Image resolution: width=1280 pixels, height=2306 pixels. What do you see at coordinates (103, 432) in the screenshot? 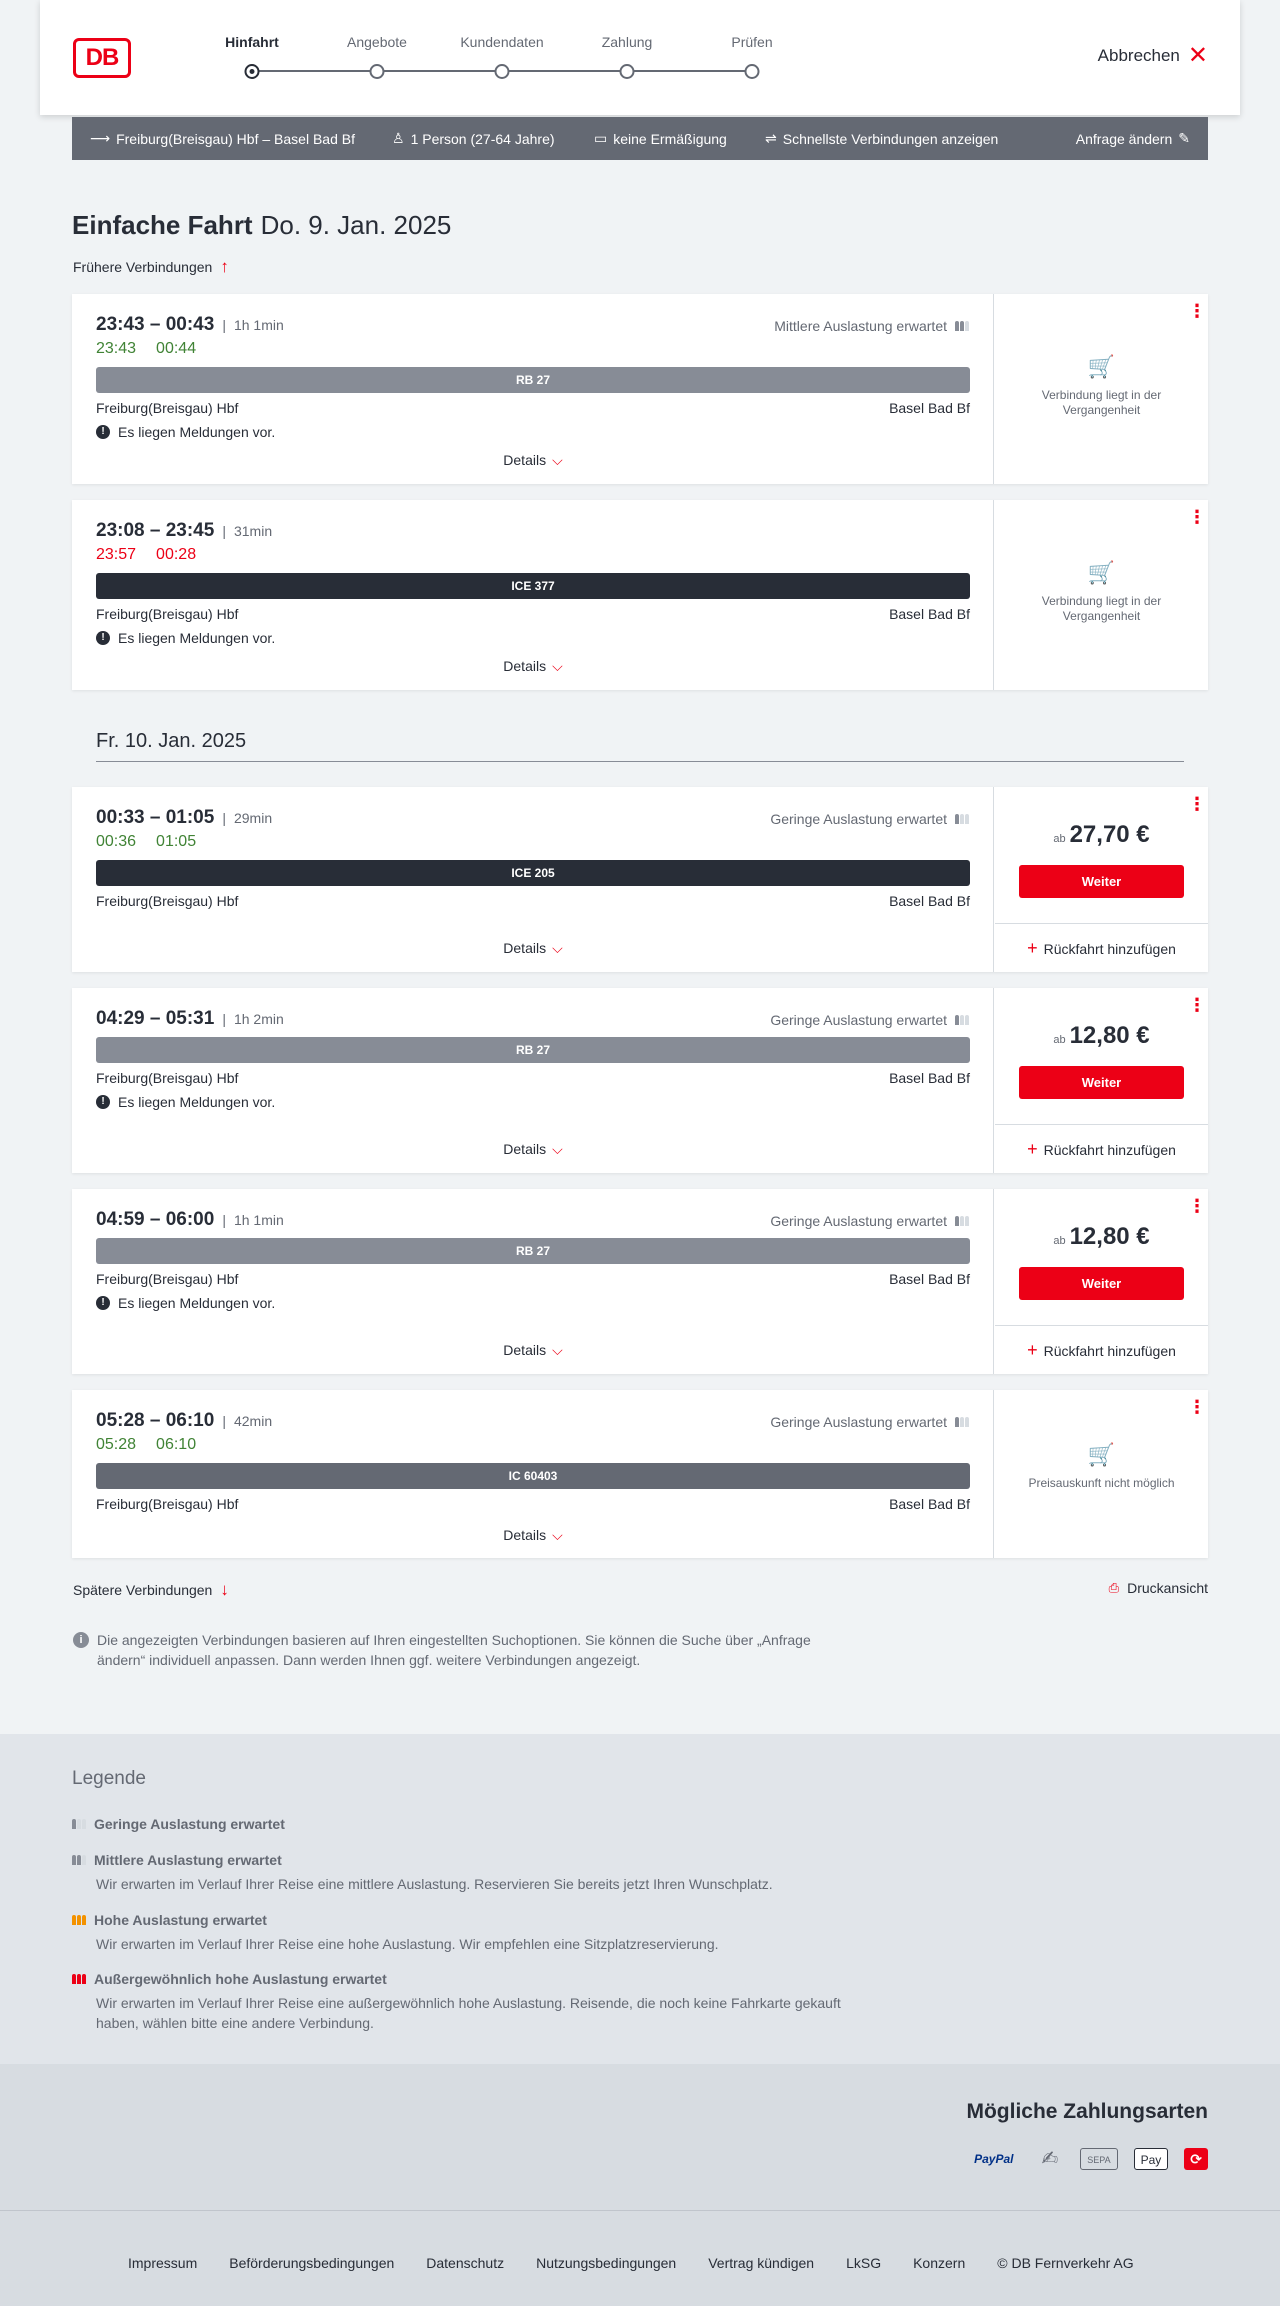
I see `alert-icon: !` at bounding box center [103, 432].